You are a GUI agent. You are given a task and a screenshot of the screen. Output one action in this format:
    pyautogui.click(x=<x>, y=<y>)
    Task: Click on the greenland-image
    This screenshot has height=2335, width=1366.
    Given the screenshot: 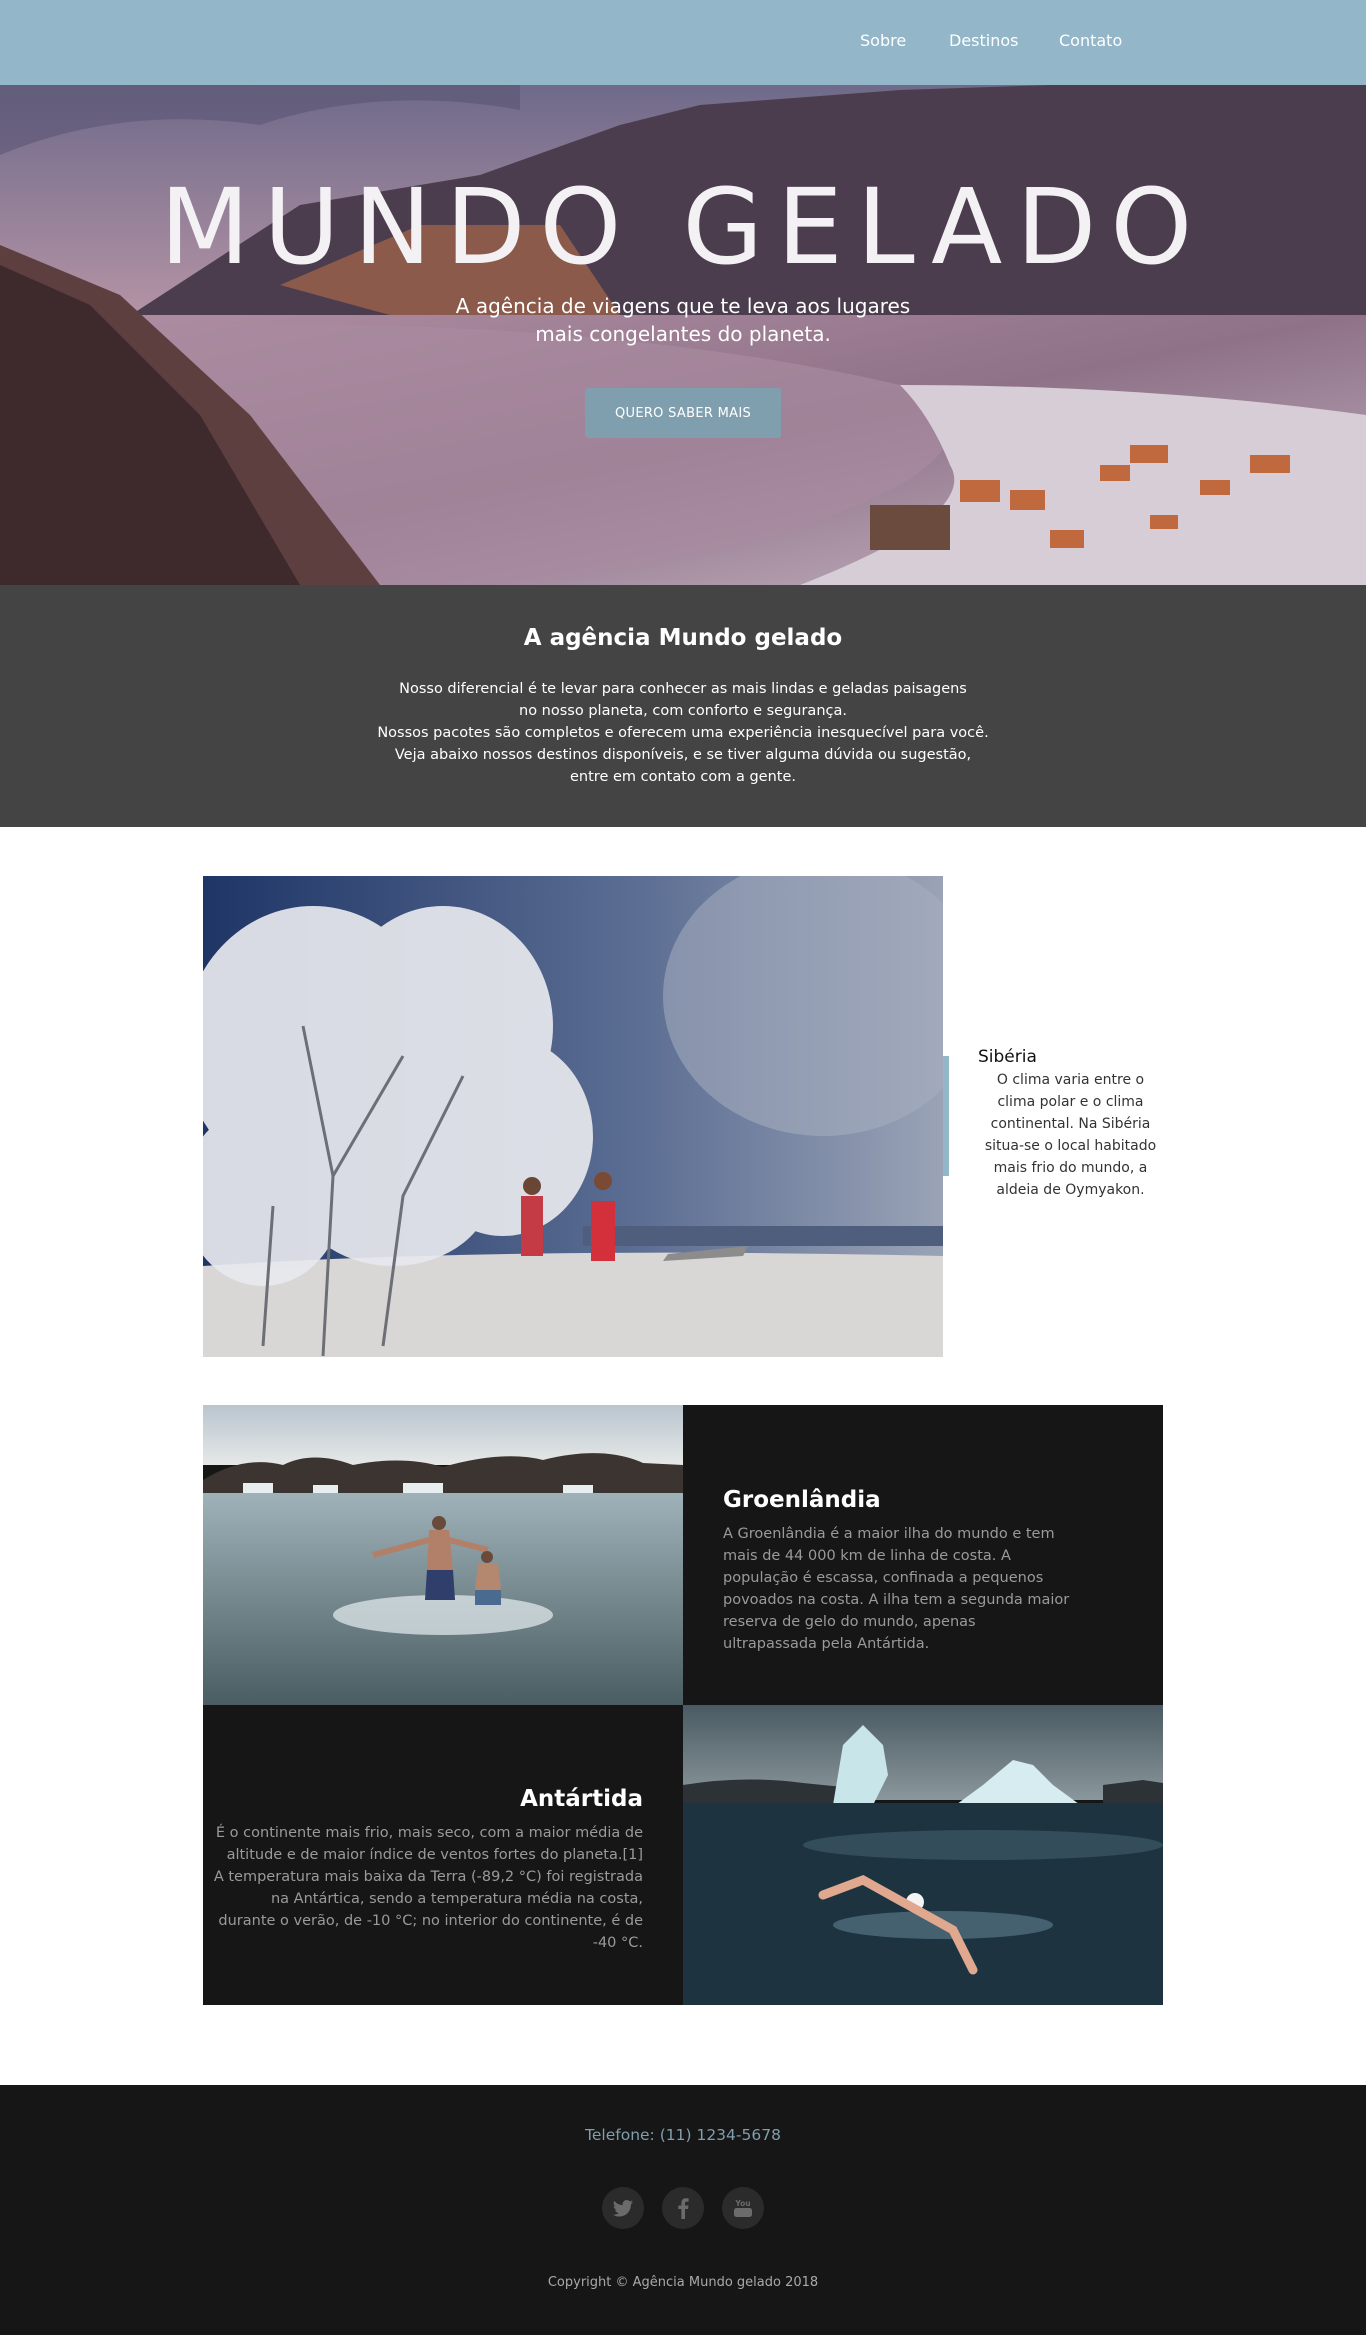 What is the action you would take?
    pyautogui.click(x=443, y=1555)
    